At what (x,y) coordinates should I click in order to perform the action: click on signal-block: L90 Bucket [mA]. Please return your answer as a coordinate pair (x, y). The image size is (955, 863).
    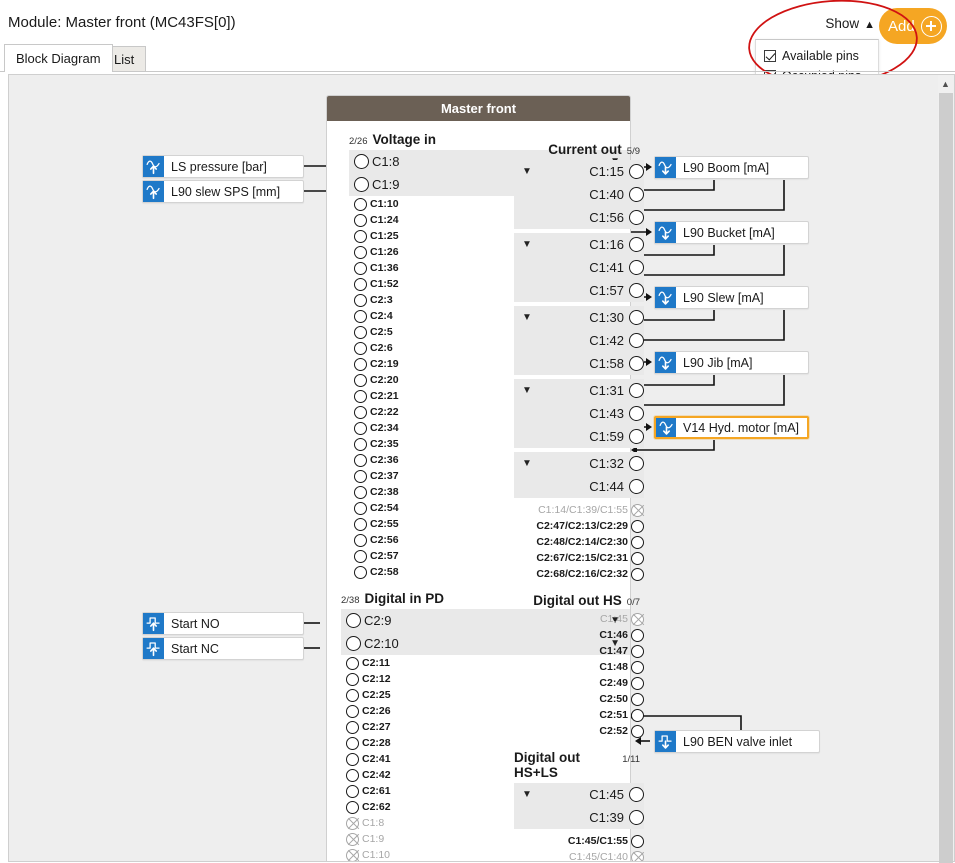
    Looking at the image, I should click on (731, 232).